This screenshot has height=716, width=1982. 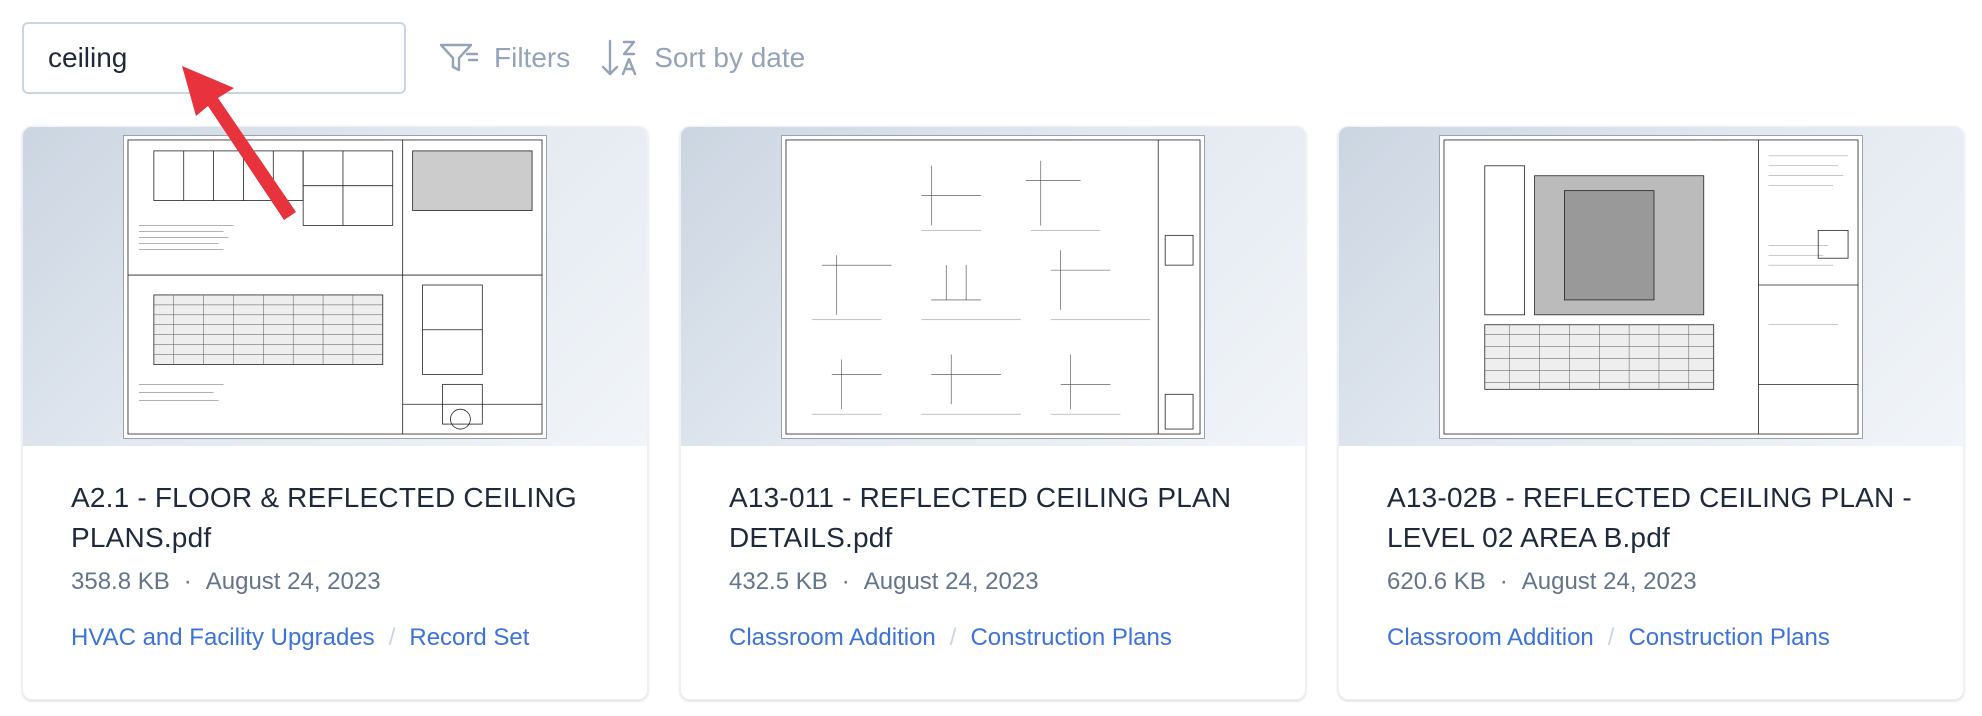 I want to click on document-meta: 358.8 KB · August 24, 2023, so click(x=335, y=582).